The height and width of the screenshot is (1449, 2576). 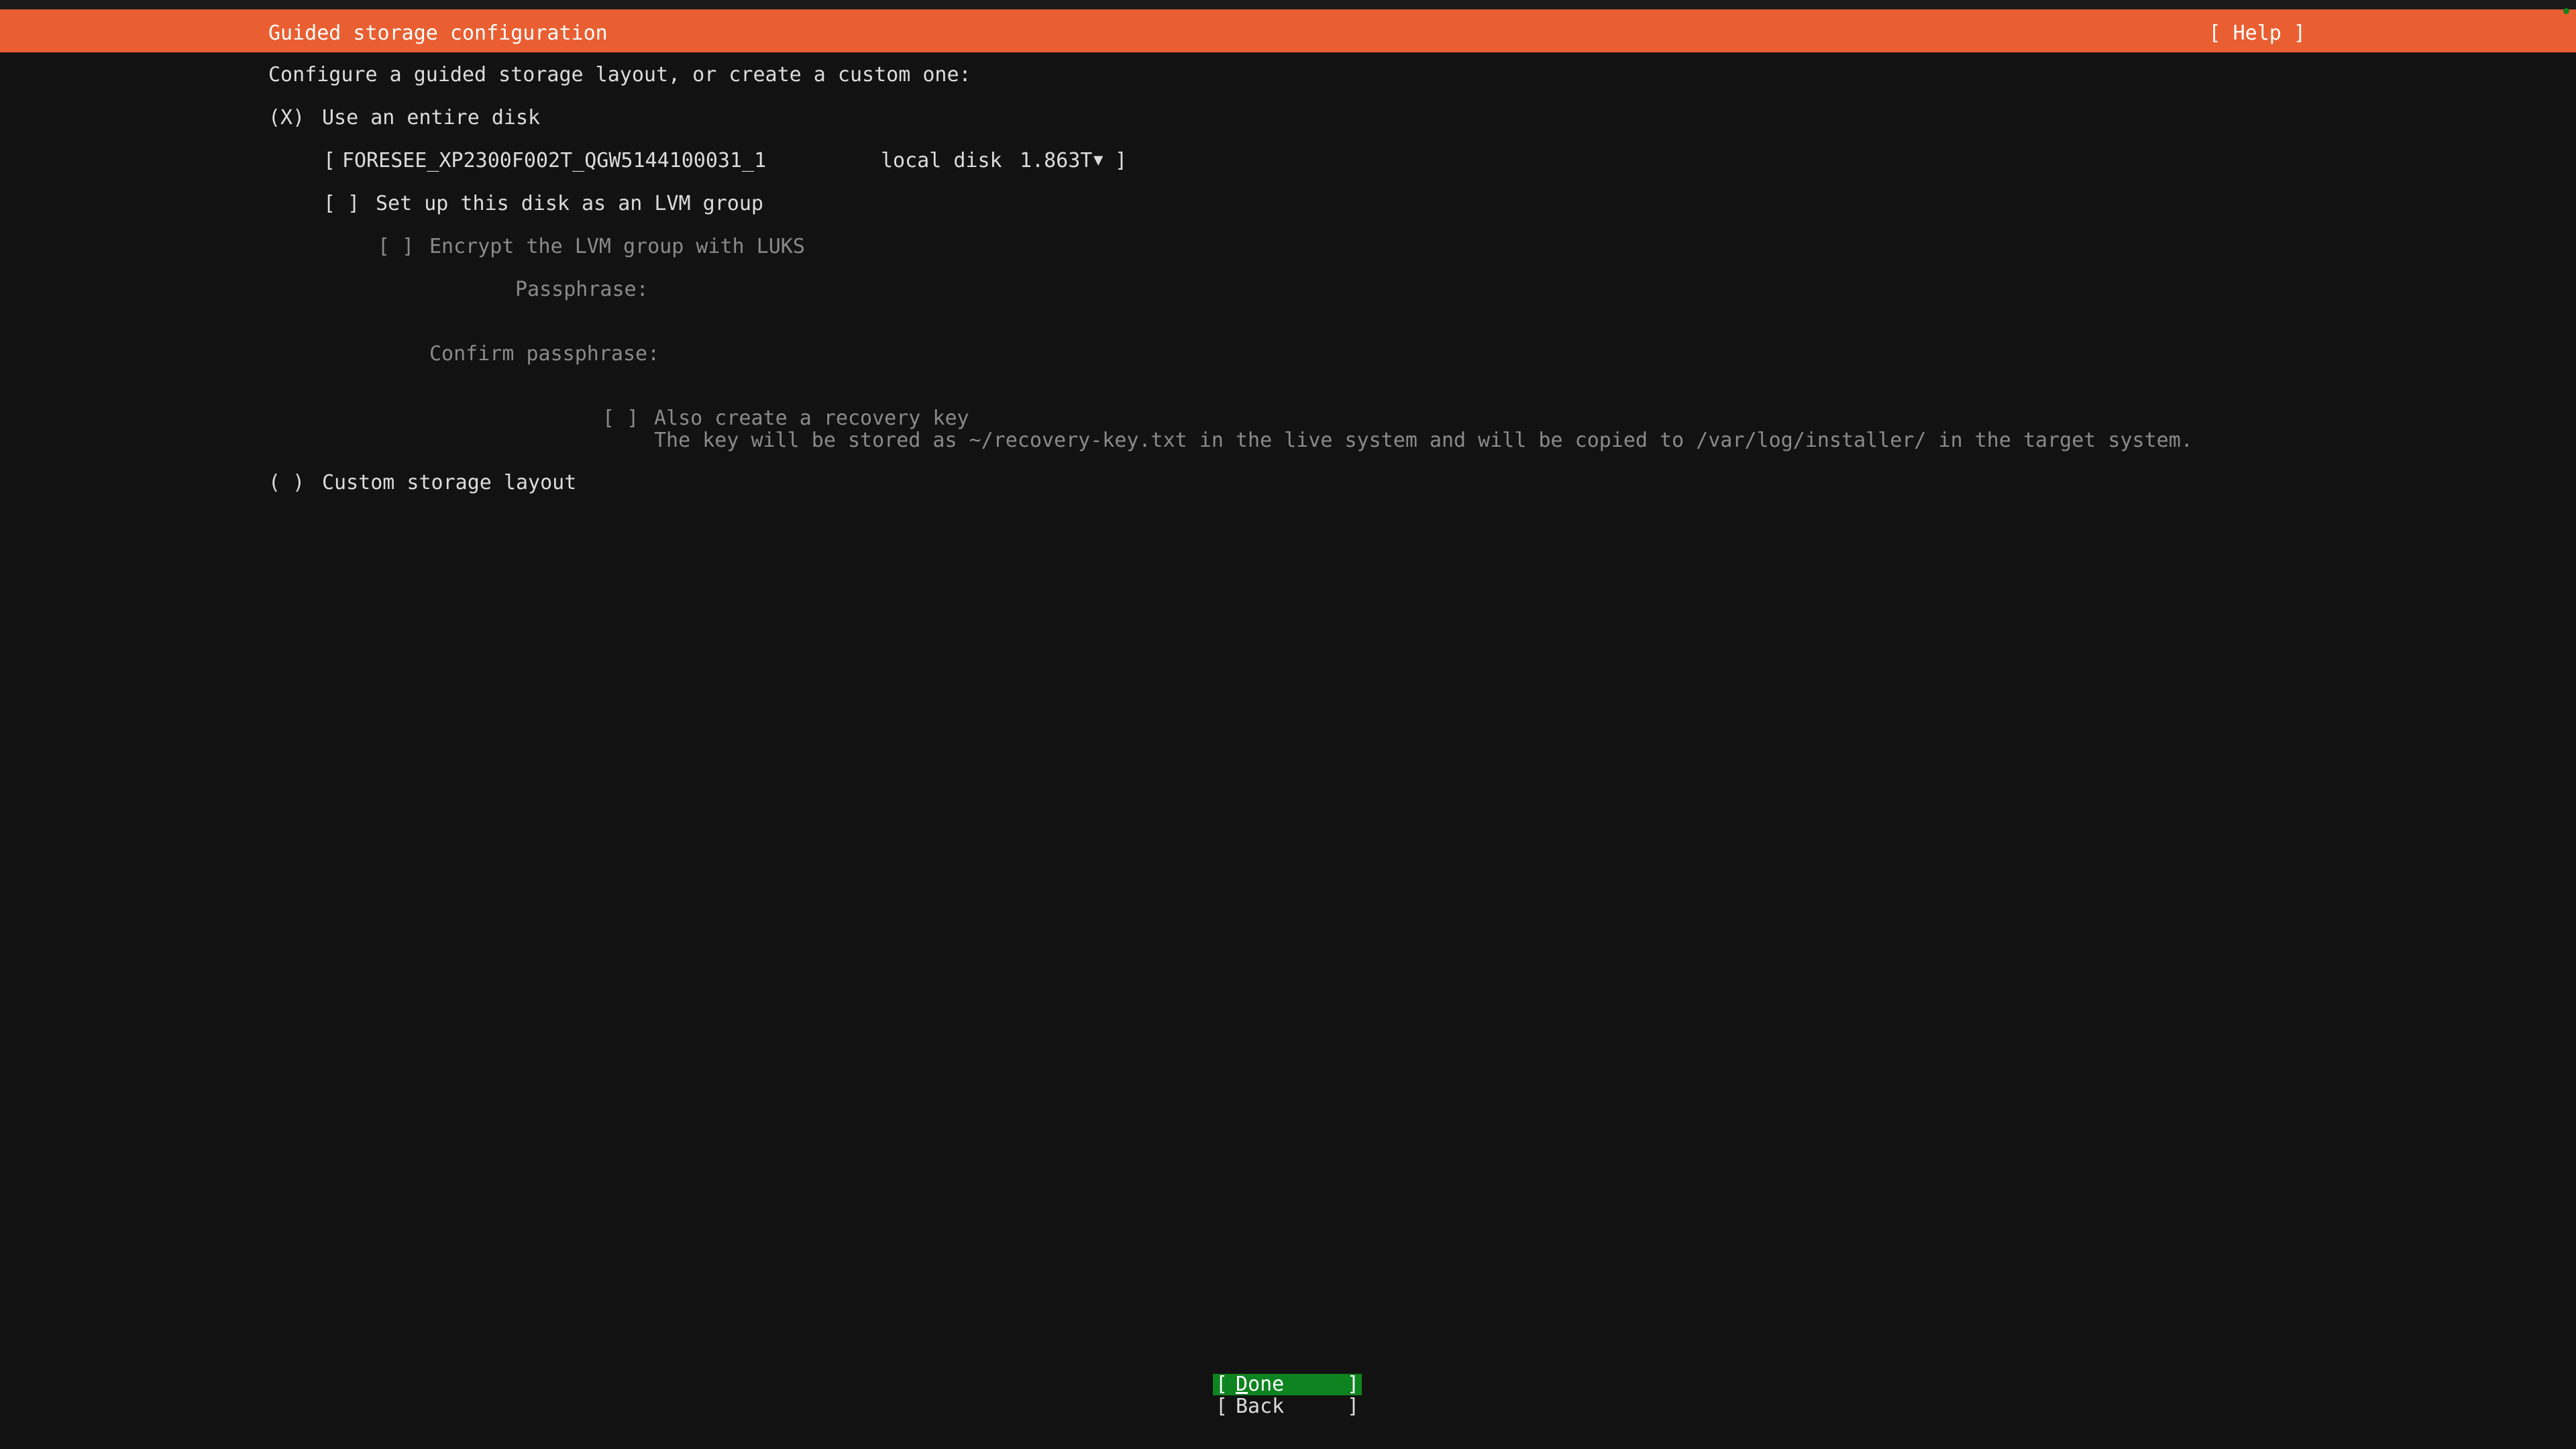 What do you see at coordinates (554, 160) in the screenshot?
I see `disk-name: FORESEE_XP2300F002T_QGW5144100031_1` at bounding box center [554, 160].